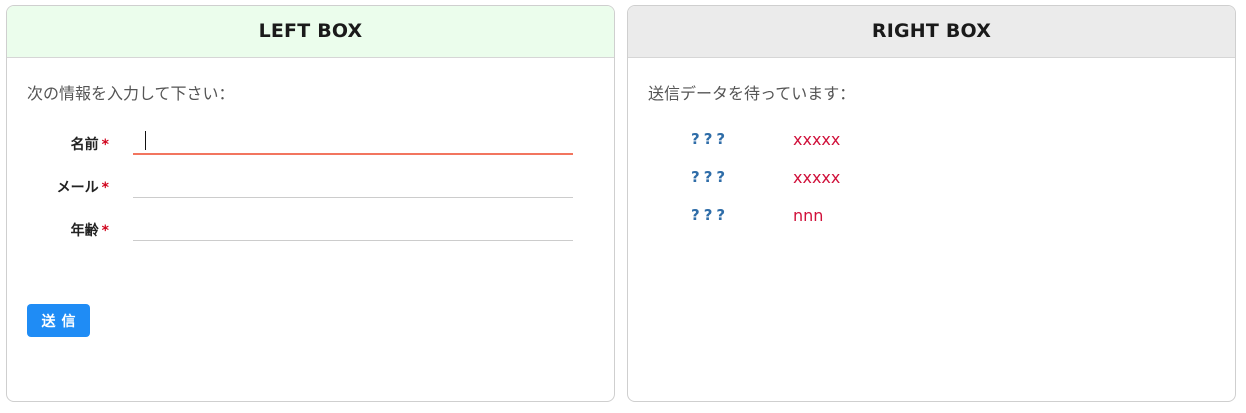 Image resolution: width=1246 pixels, height=413 pixels. Describe the element at coordinates (353, 184) in the screenshot. I see `email-input` at that location.